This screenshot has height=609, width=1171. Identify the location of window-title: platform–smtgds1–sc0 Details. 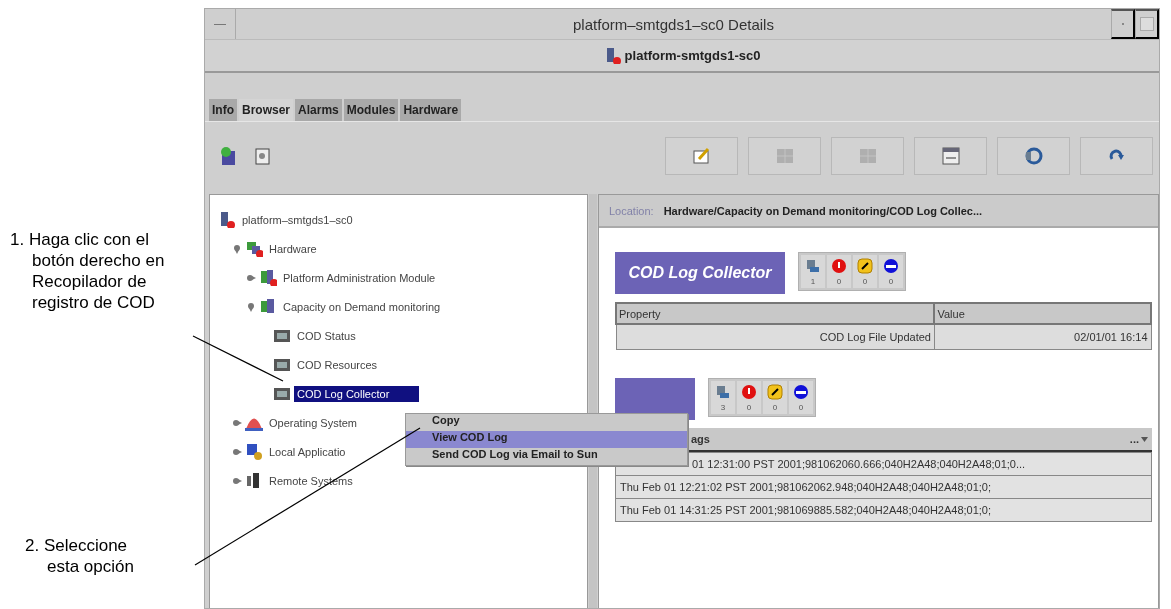
(673, 24).